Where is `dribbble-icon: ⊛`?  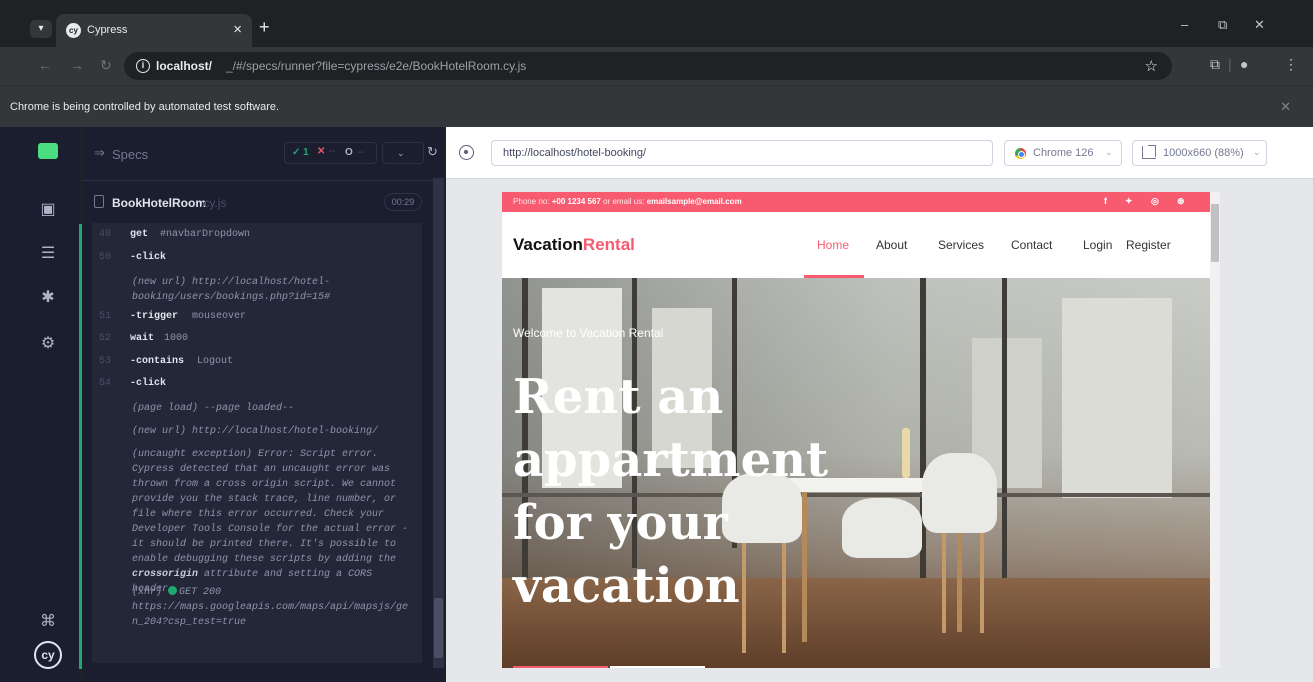 dribbble-icon: ⊛ is located at coordinates (1181, 201).